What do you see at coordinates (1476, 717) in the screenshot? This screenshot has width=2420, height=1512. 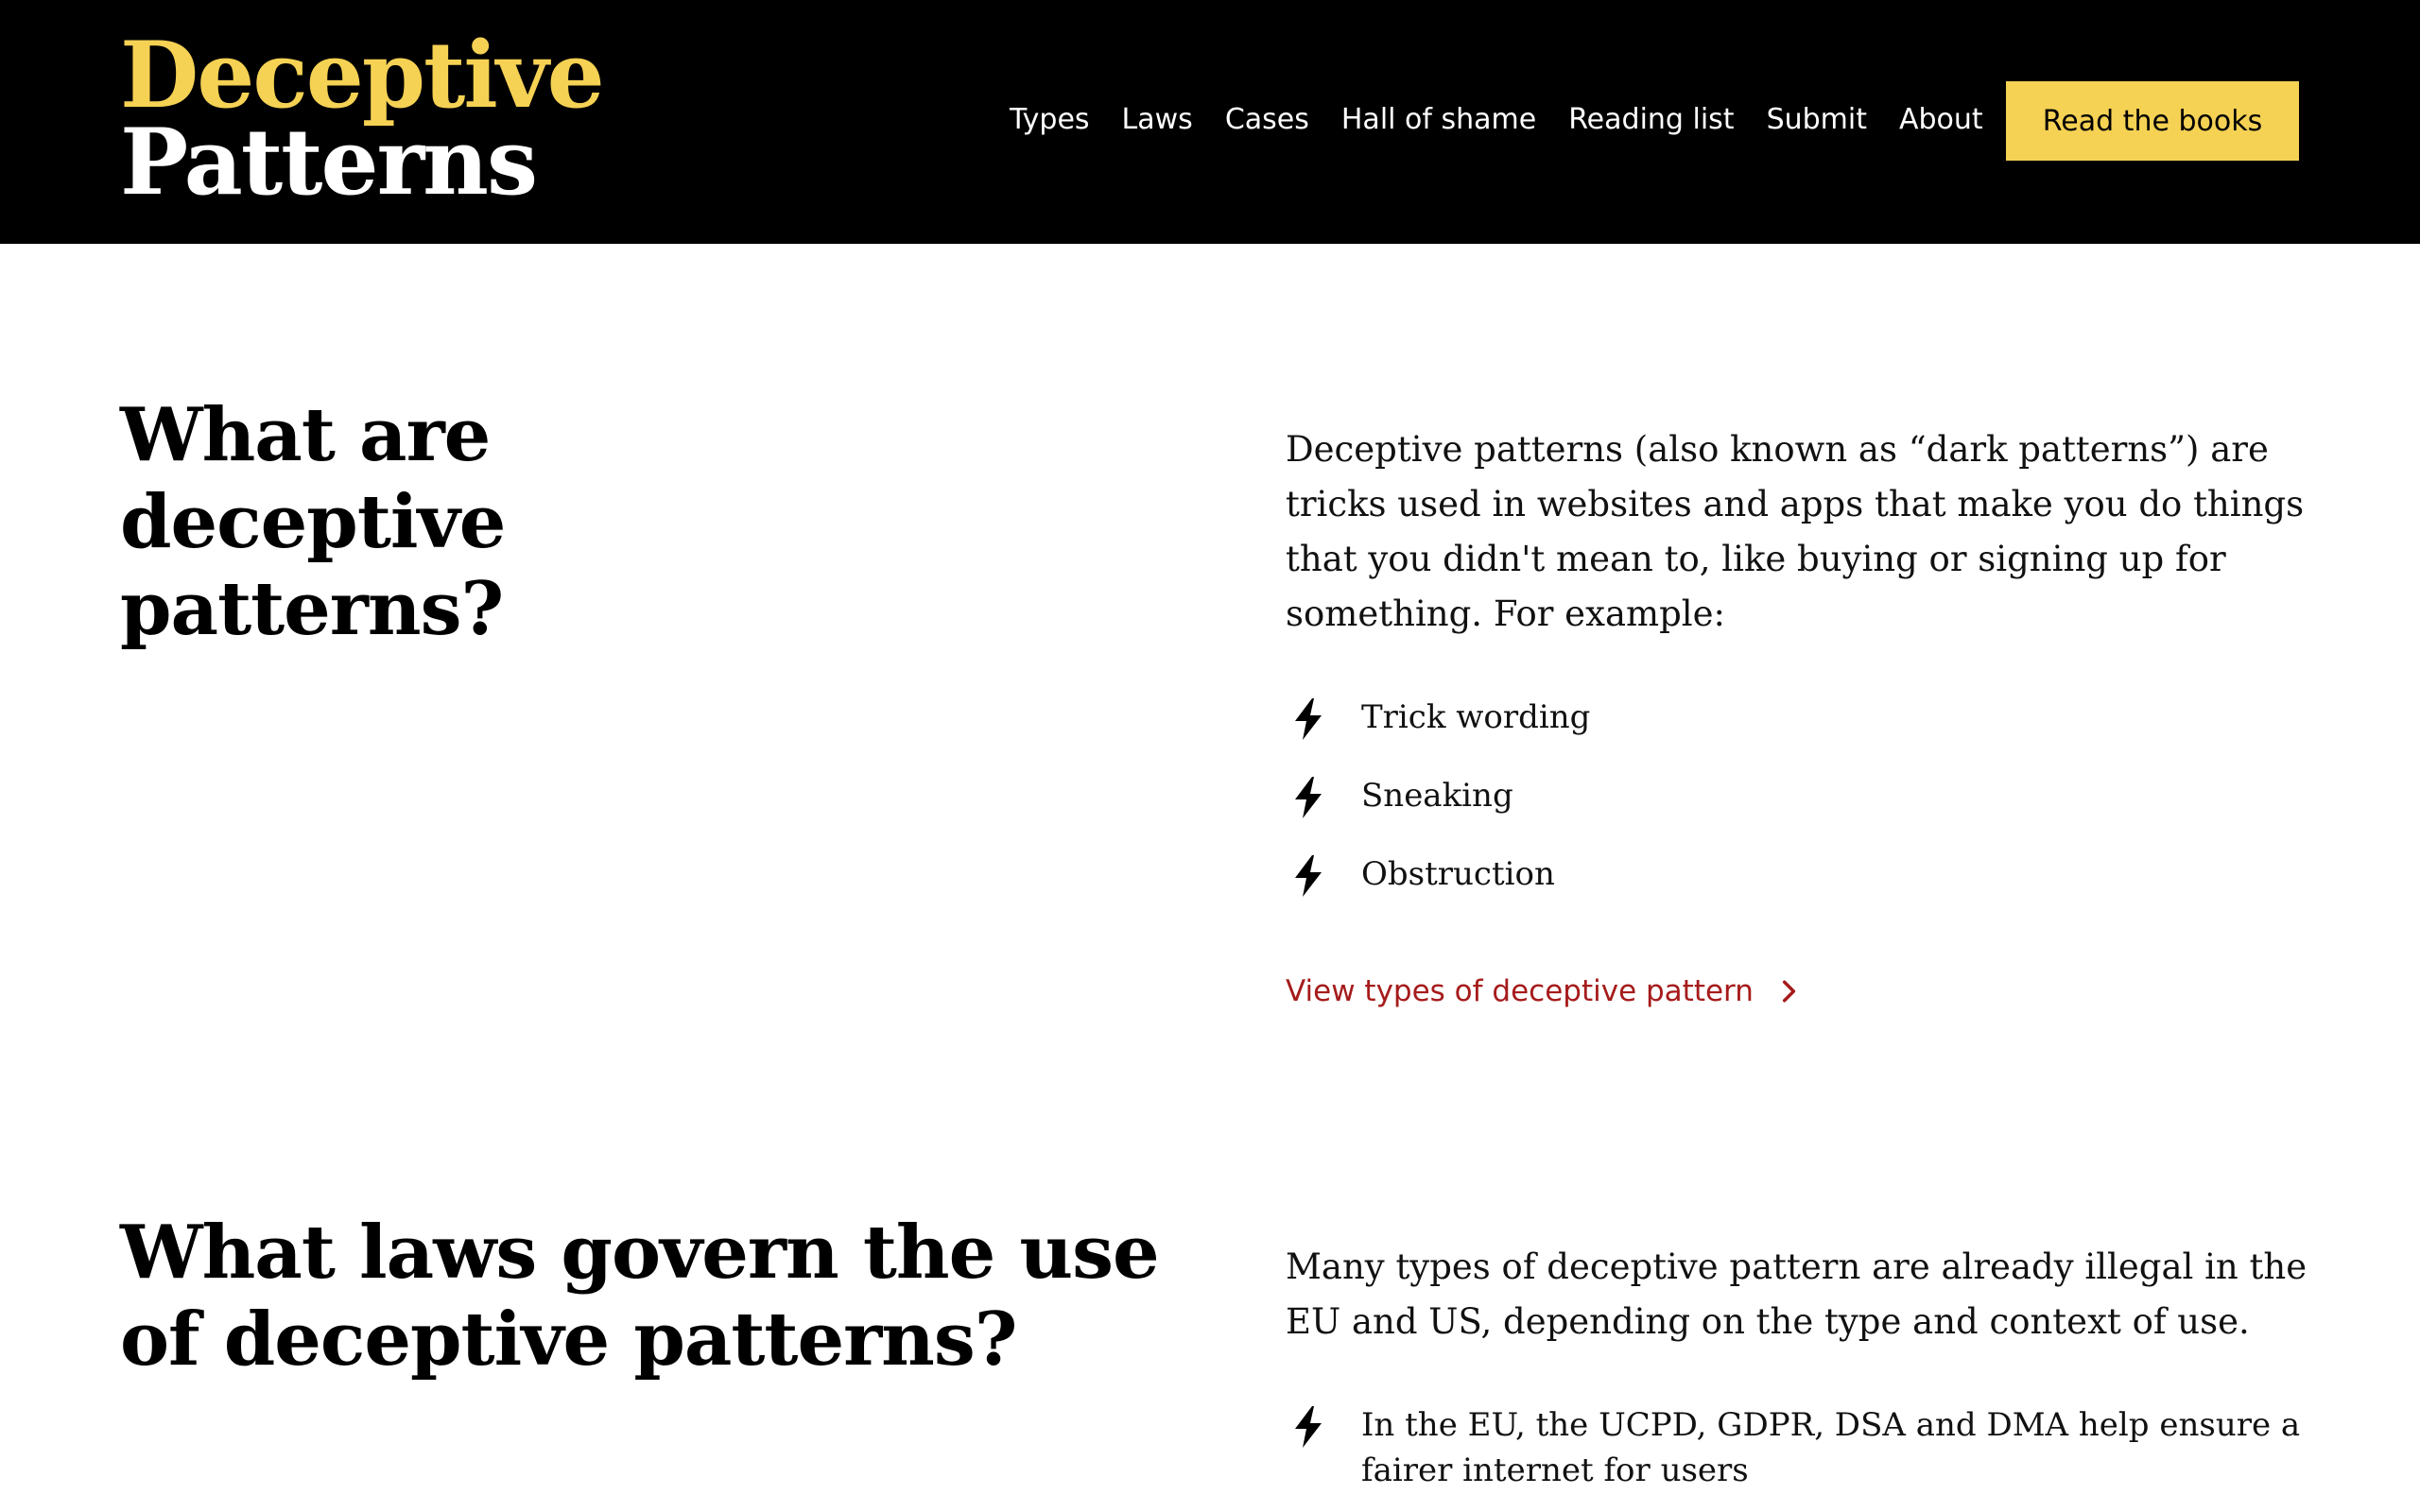 I see `list-item-label: Trick wording` at bounding box center [1476, 717].